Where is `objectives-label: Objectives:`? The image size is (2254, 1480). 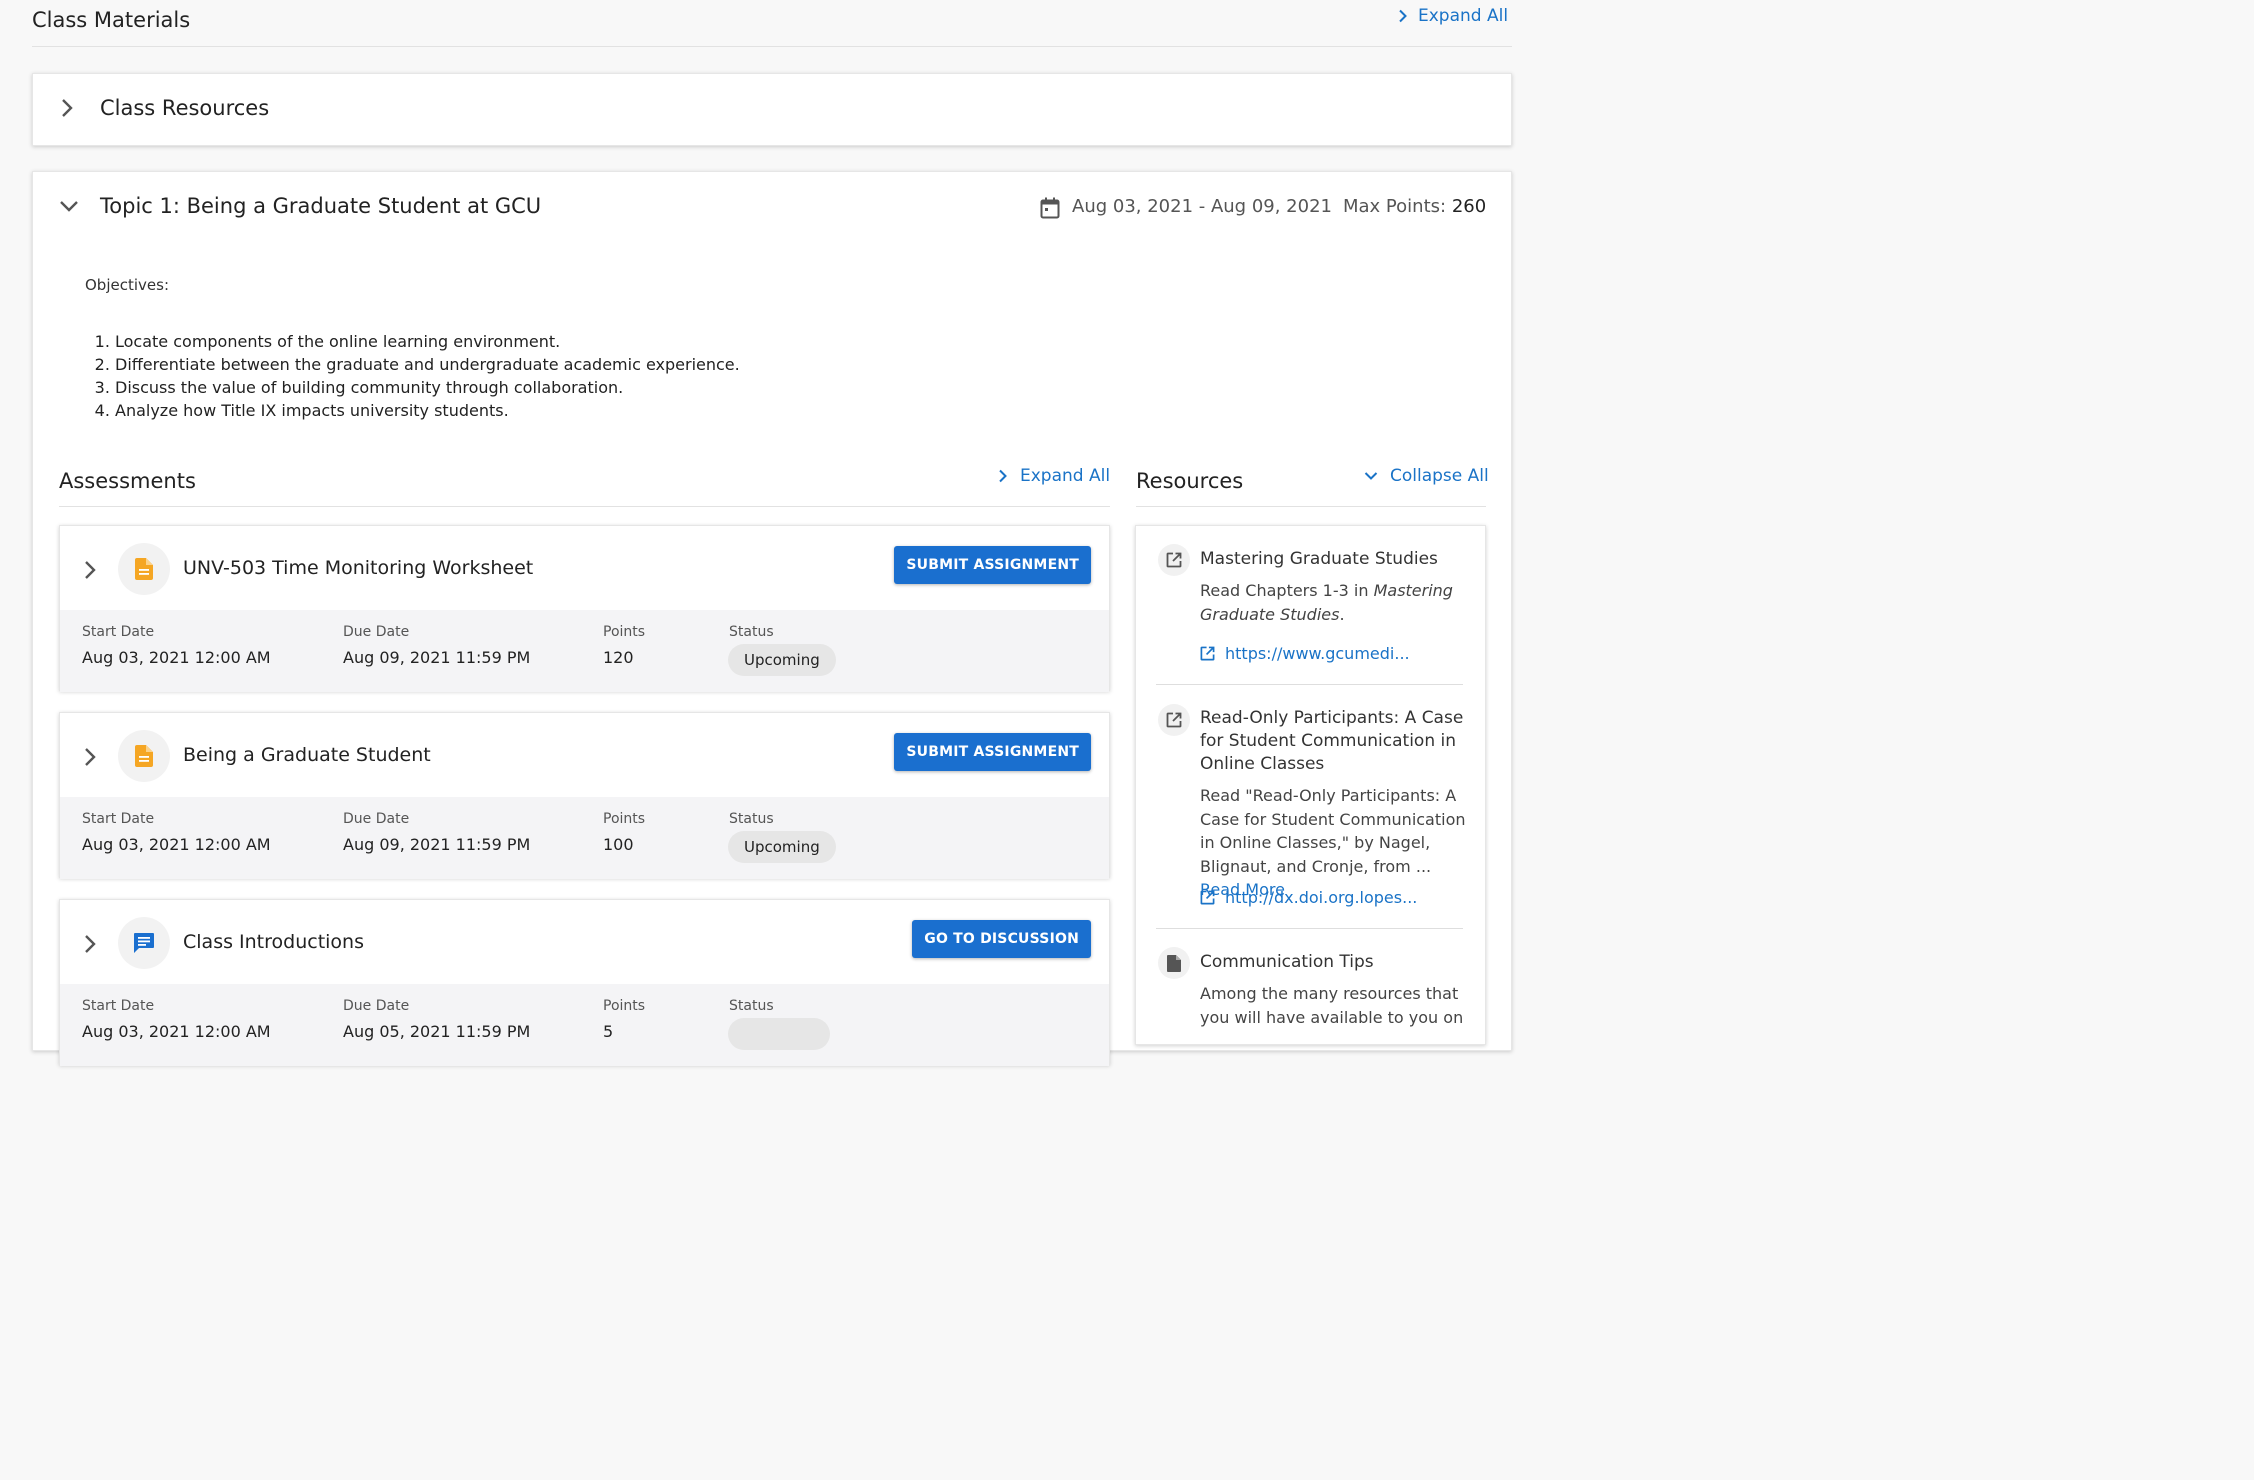 objectives-label: Objectives: is located at coordinates (127, 285).